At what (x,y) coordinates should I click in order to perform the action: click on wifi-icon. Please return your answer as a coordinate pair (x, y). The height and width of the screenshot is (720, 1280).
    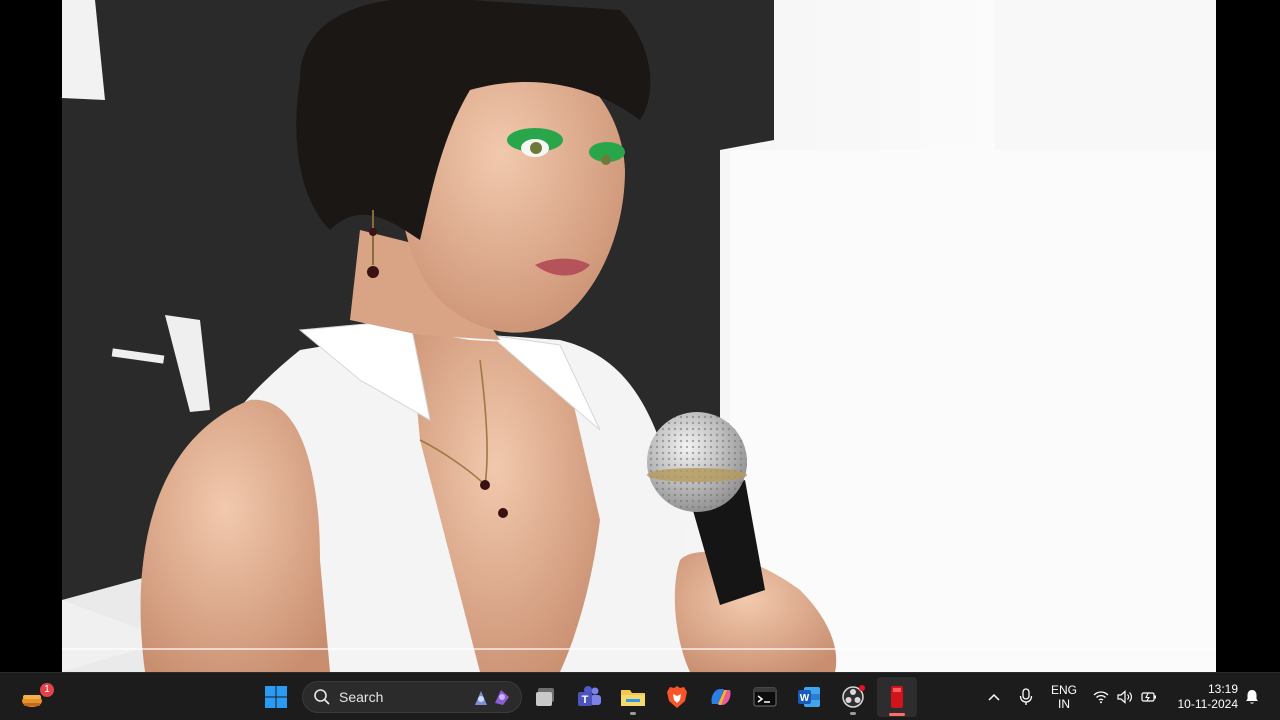
    Looking at the image, I should click on (1101, 697).